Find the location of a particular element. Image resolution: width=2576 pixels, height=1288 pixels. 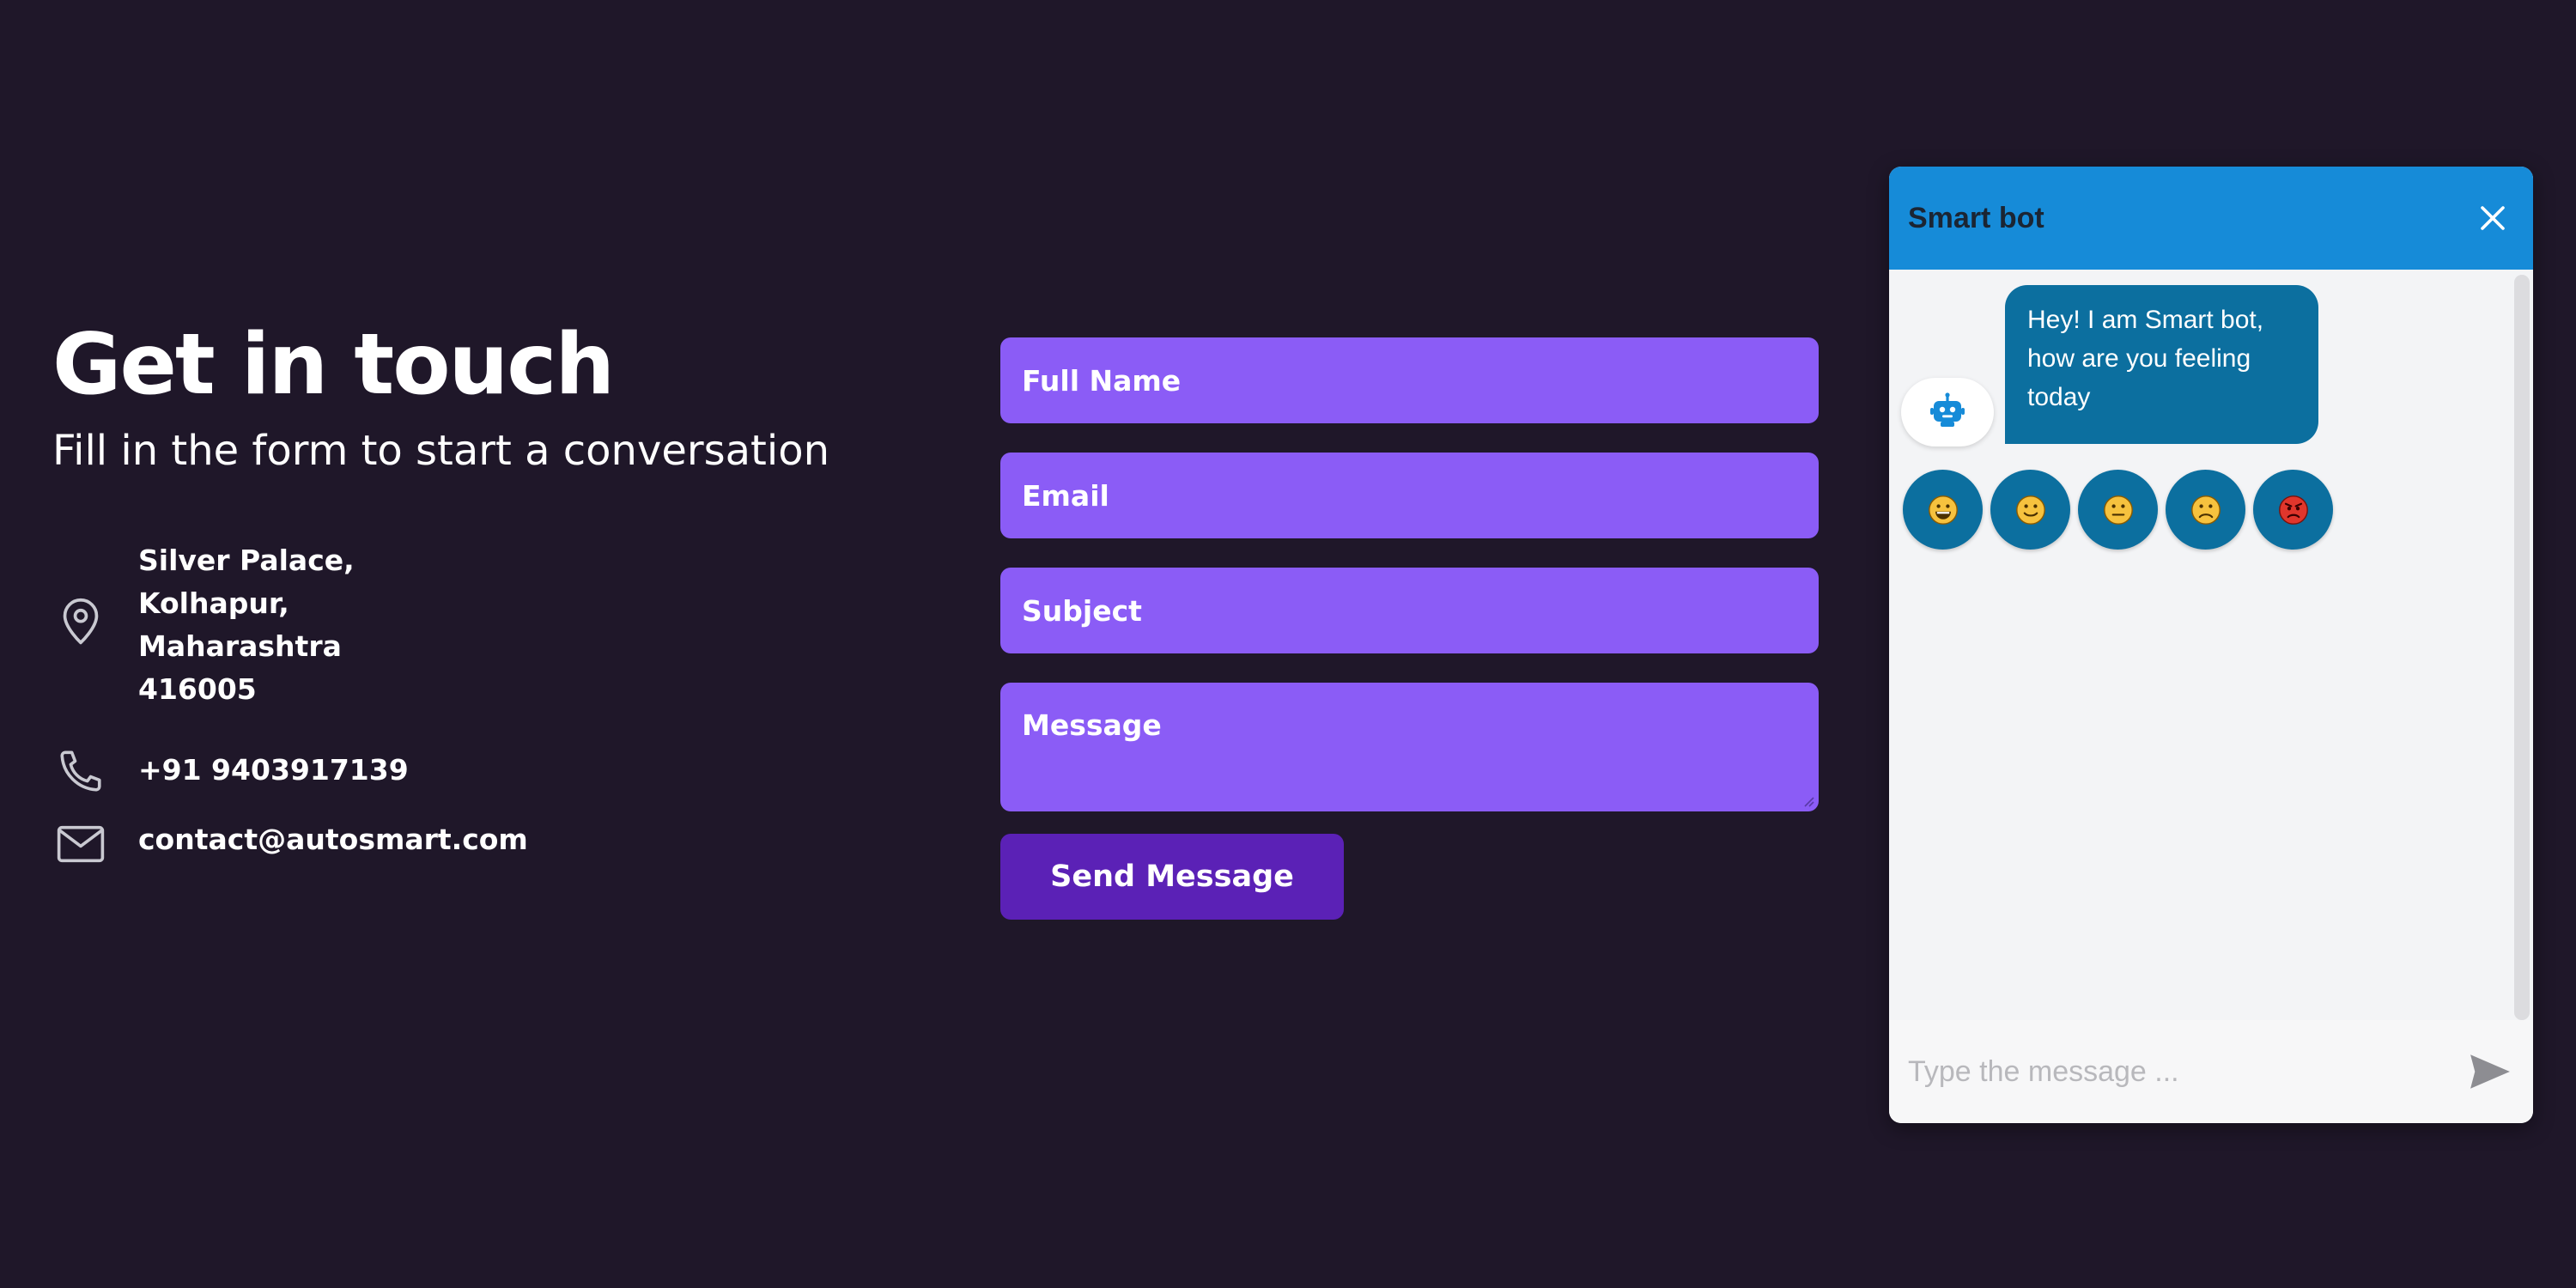

phone-text: +91 9403917139 is located at coordinates (273, 770).